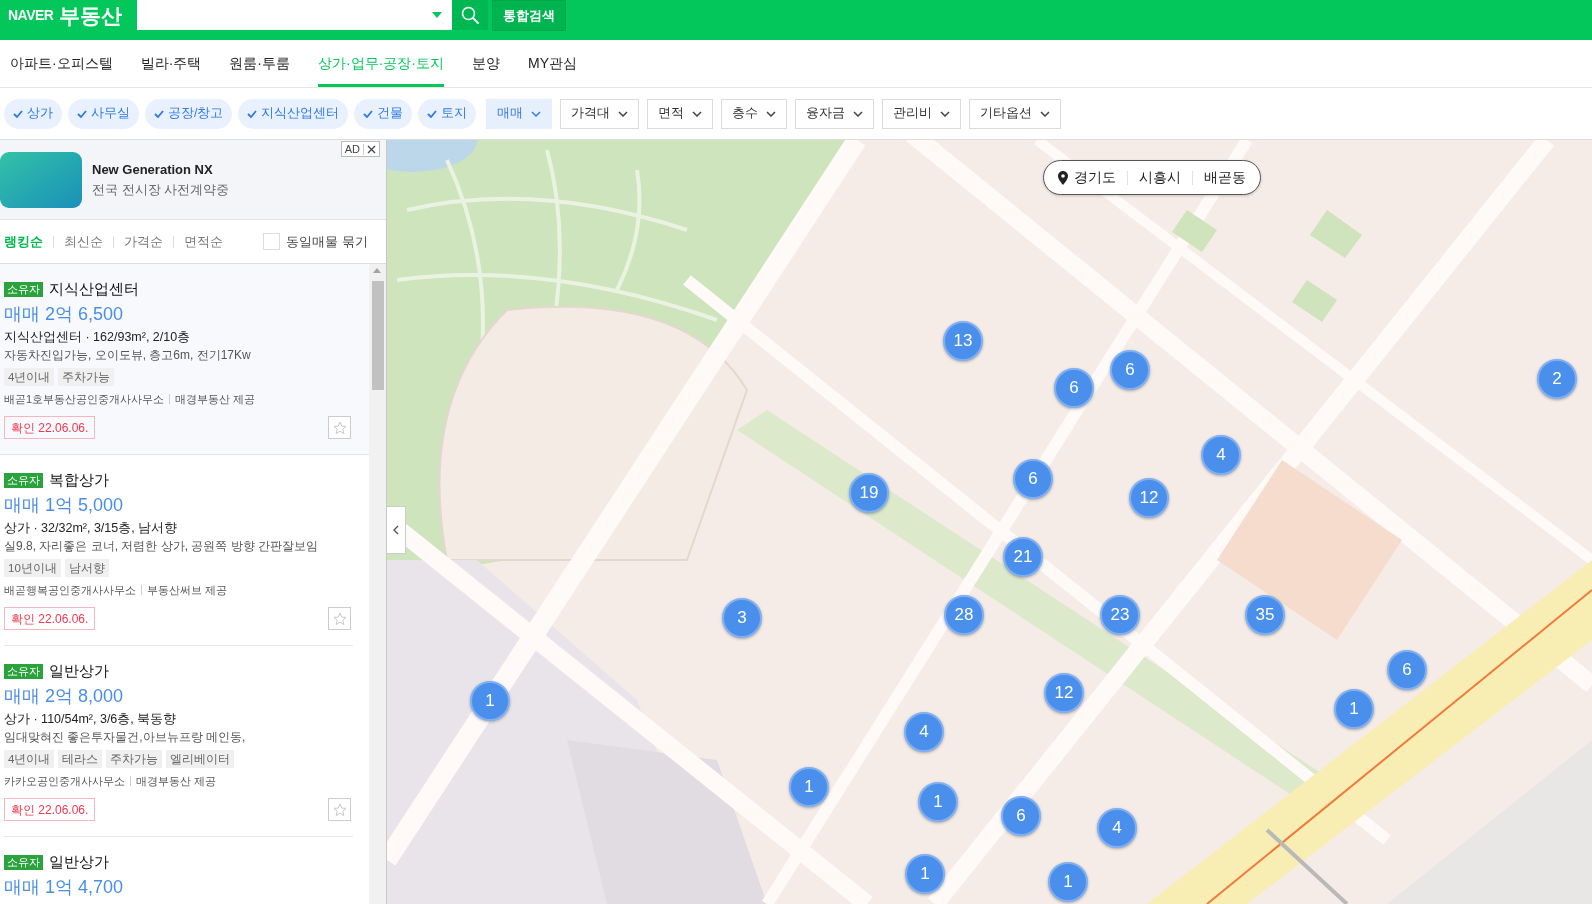 Image resolution: width=1592 pixels, height=904 pixels. What do you see at coordinates (383, 113) in the screenshot?
I see `filter-chip: 건물` at bounding box center [383, 113].